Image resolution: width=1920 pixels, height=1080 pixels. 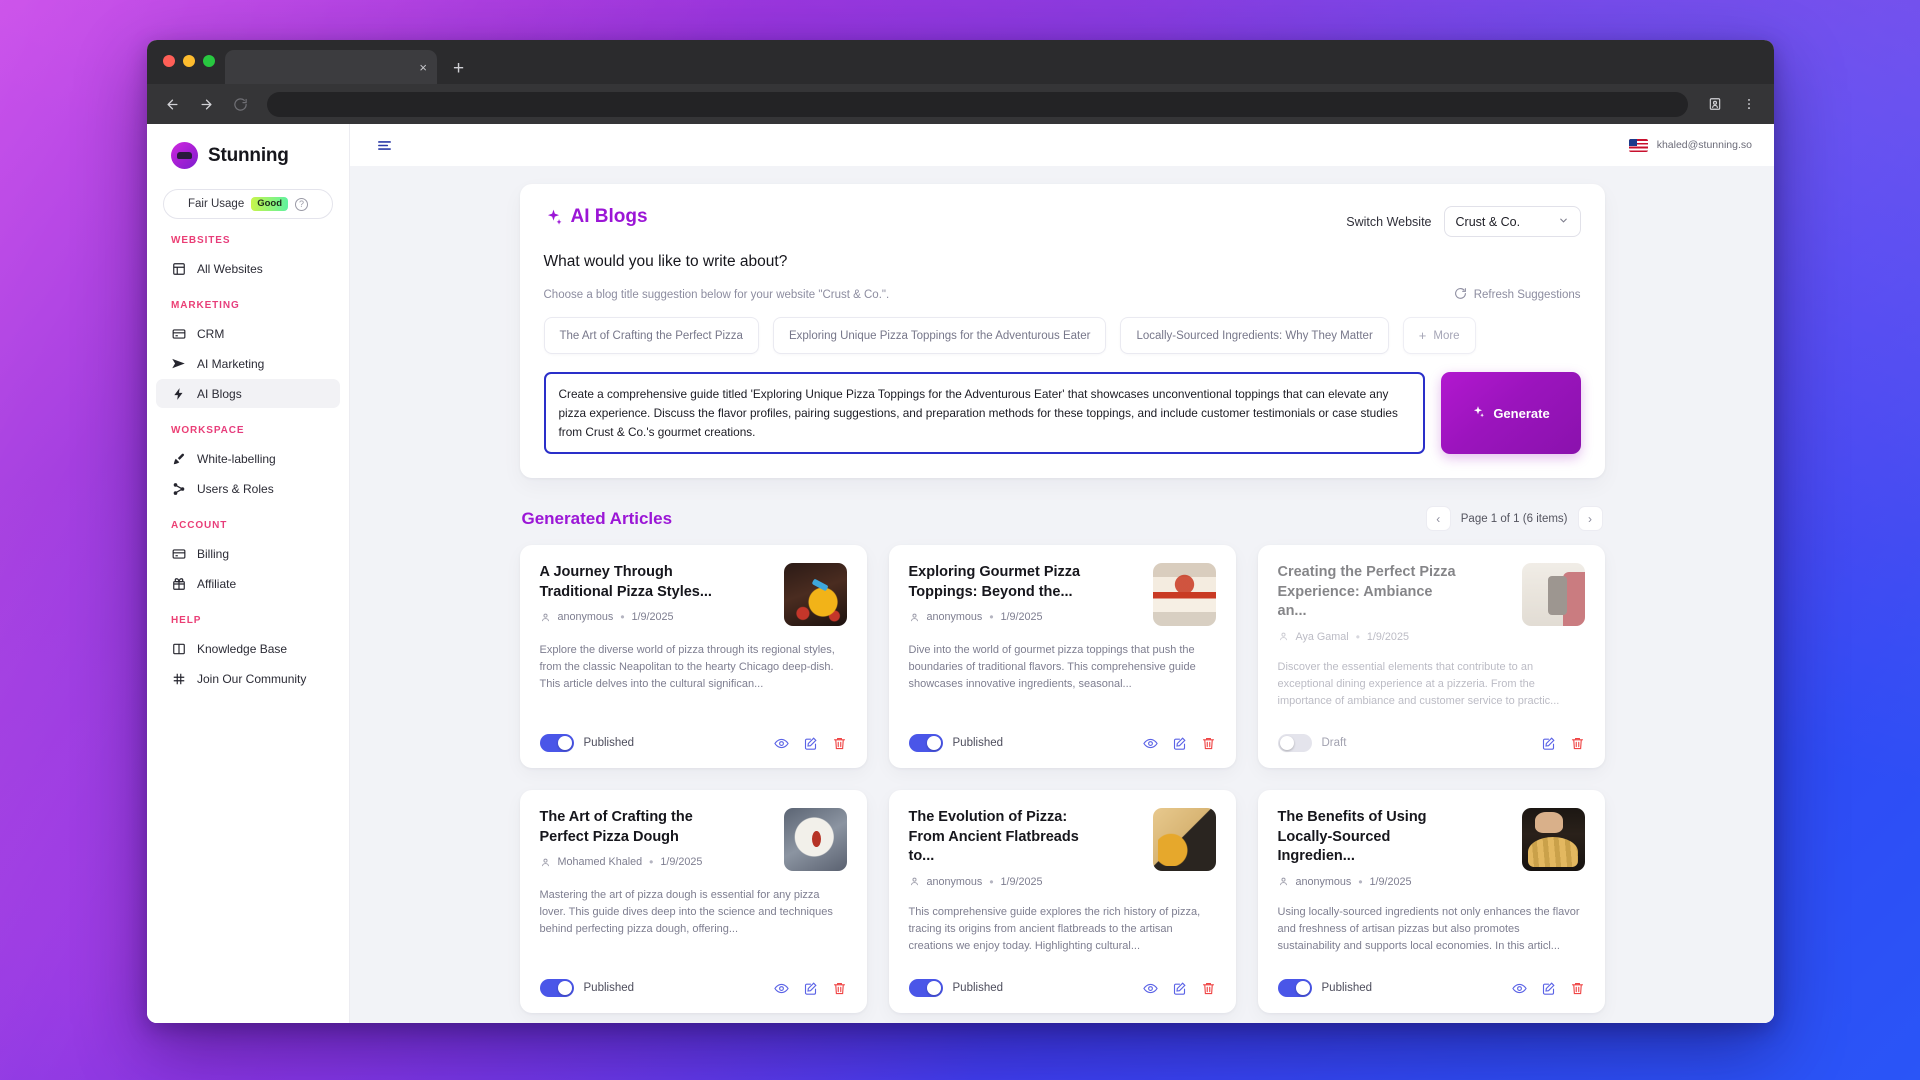 What do you see at coordinates (1563, 222) in the screenshot?
I see `chevron-down-icon` at bounding box center [1563, 222].